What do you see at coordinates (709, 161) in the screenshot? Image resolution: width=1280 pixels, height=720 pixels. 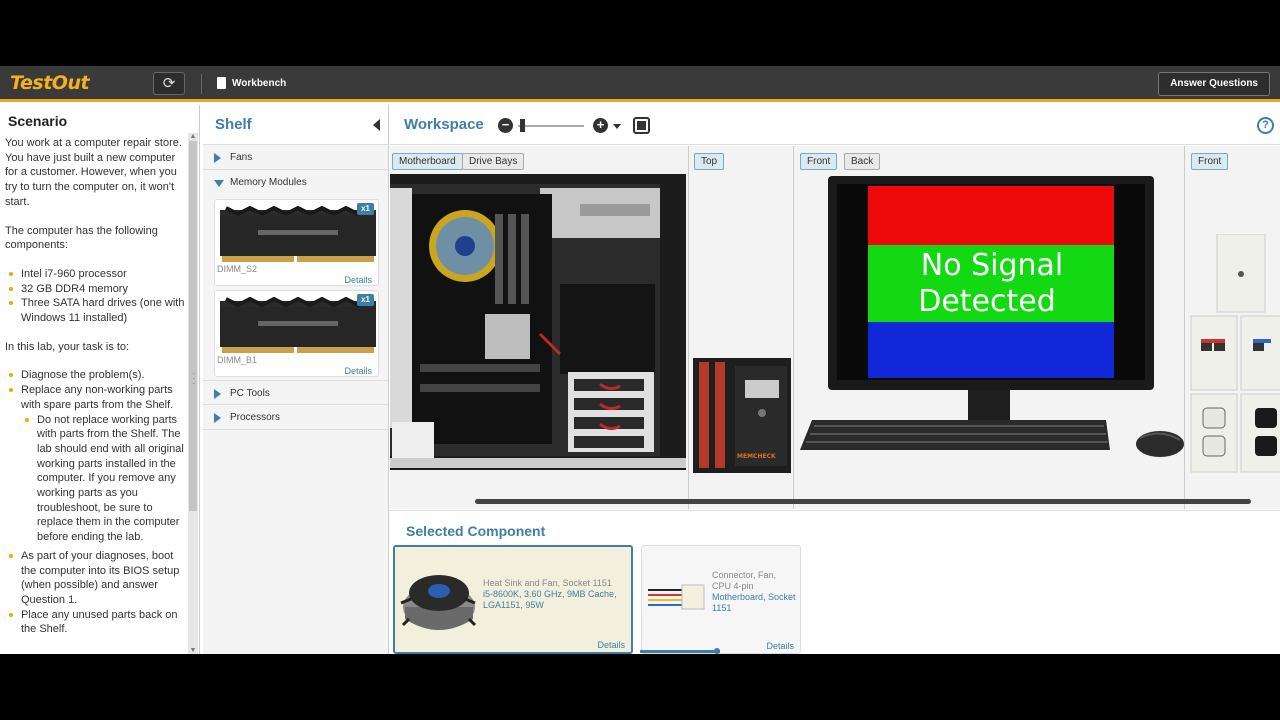 I see `tab-top: Top` at bounding box center [709, 161].